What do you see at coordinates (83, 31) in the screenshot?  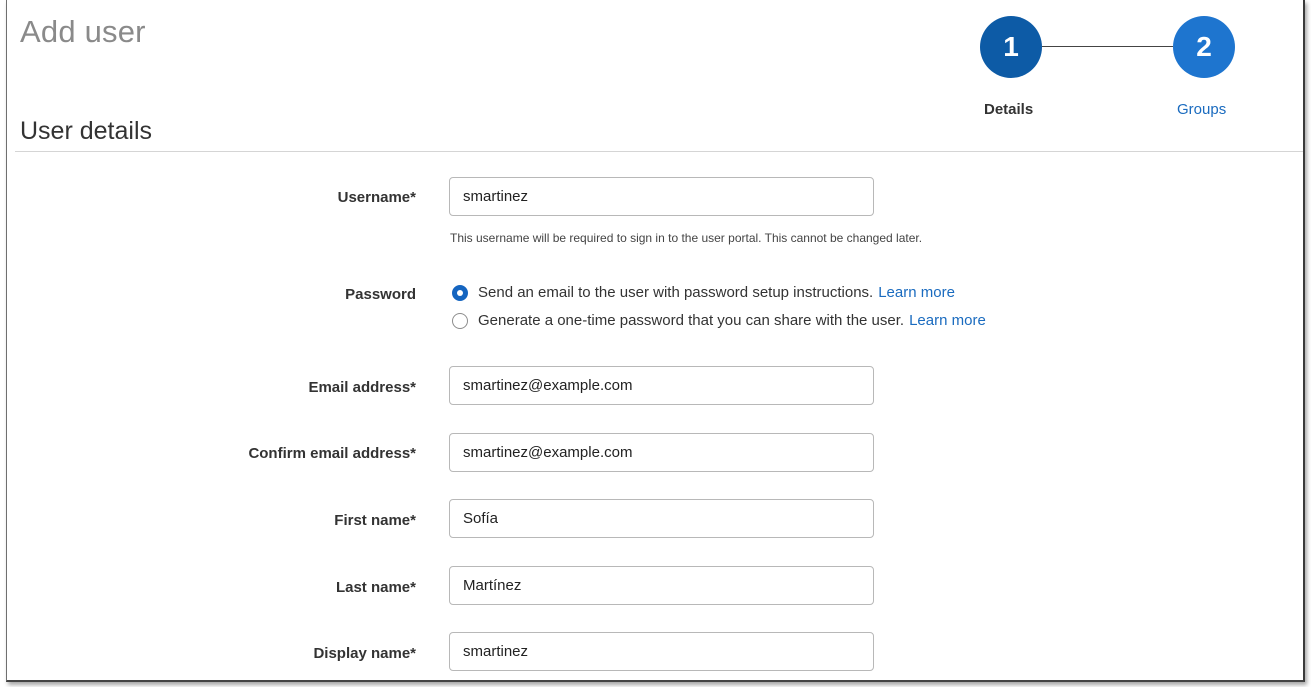 I see `page-title: Add user` at bounding box center [83, 31].